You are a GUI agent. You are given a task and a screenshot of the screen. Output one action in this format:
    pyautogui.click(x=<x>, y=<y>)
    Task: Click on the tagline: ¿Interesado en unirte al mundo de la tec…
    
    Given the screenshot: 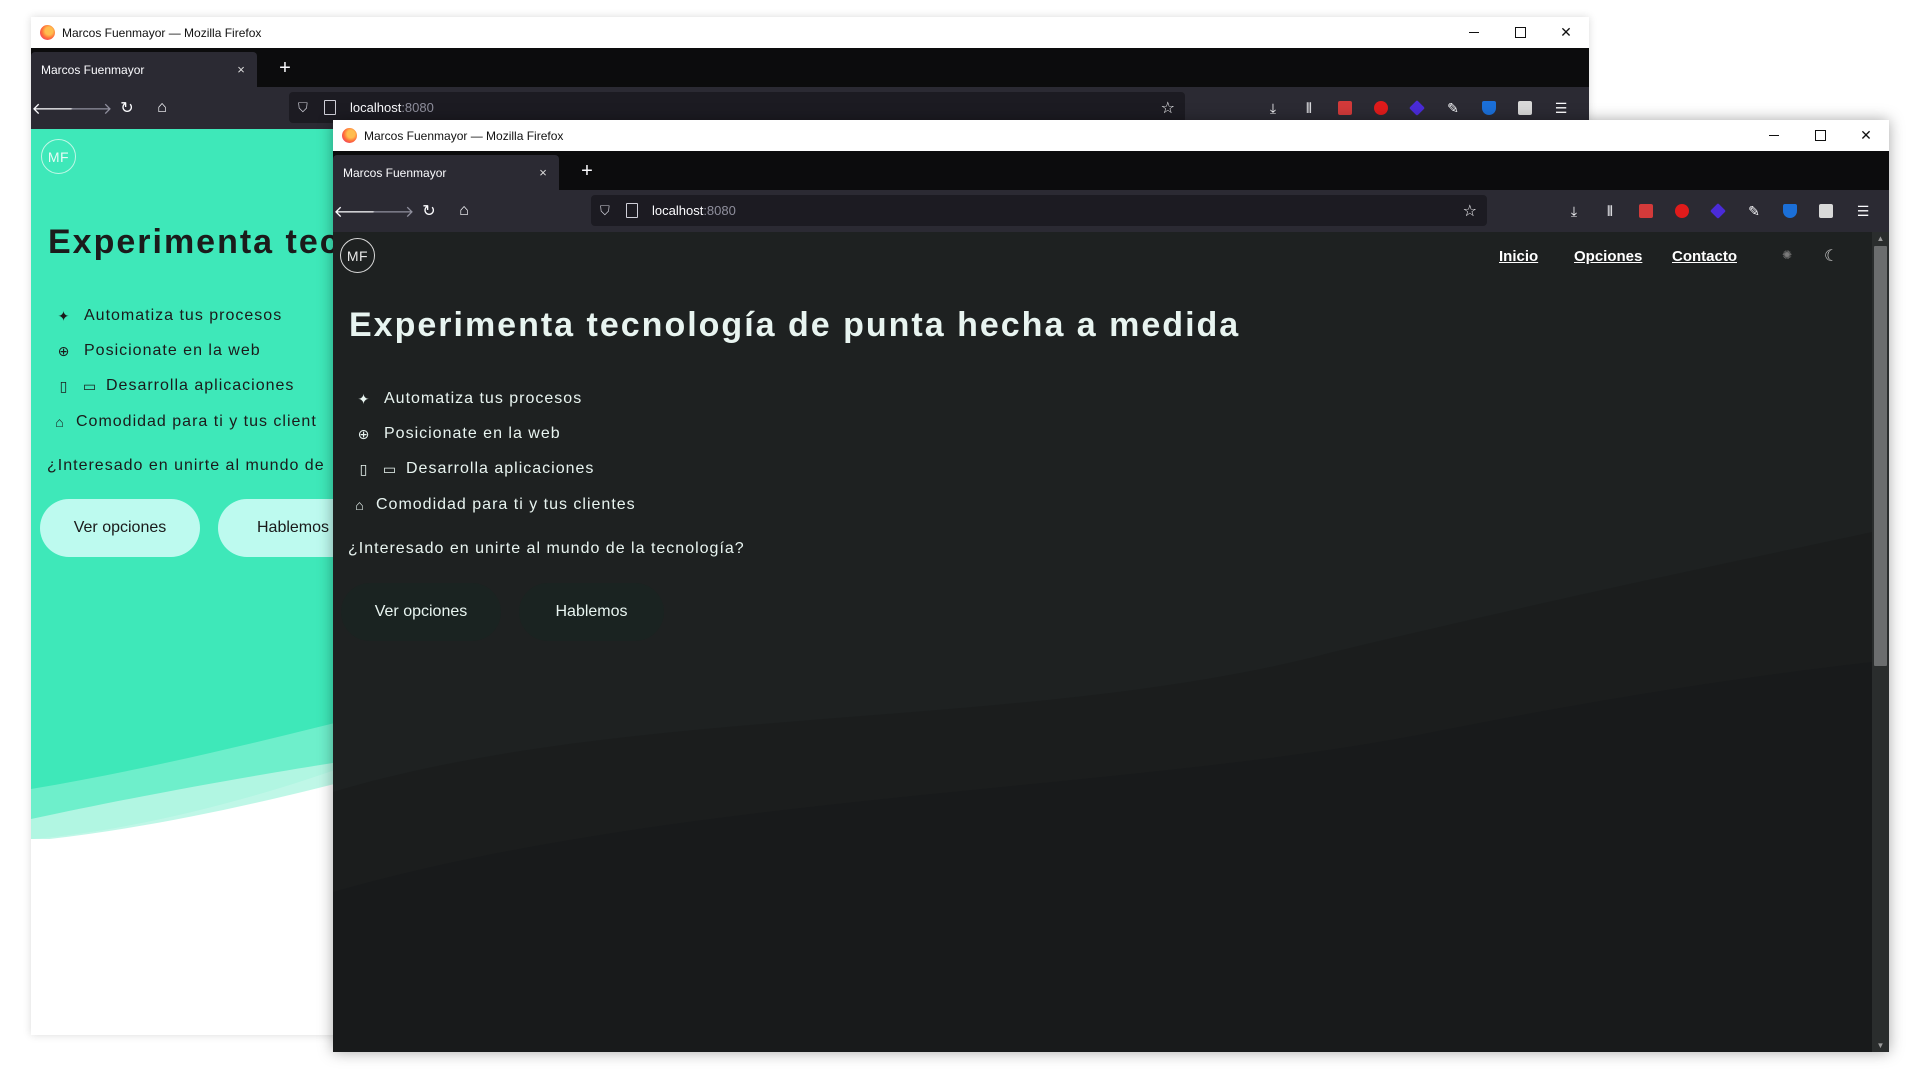 What is the action you would take?
    pyautogui.click(x=546, y=548)
    